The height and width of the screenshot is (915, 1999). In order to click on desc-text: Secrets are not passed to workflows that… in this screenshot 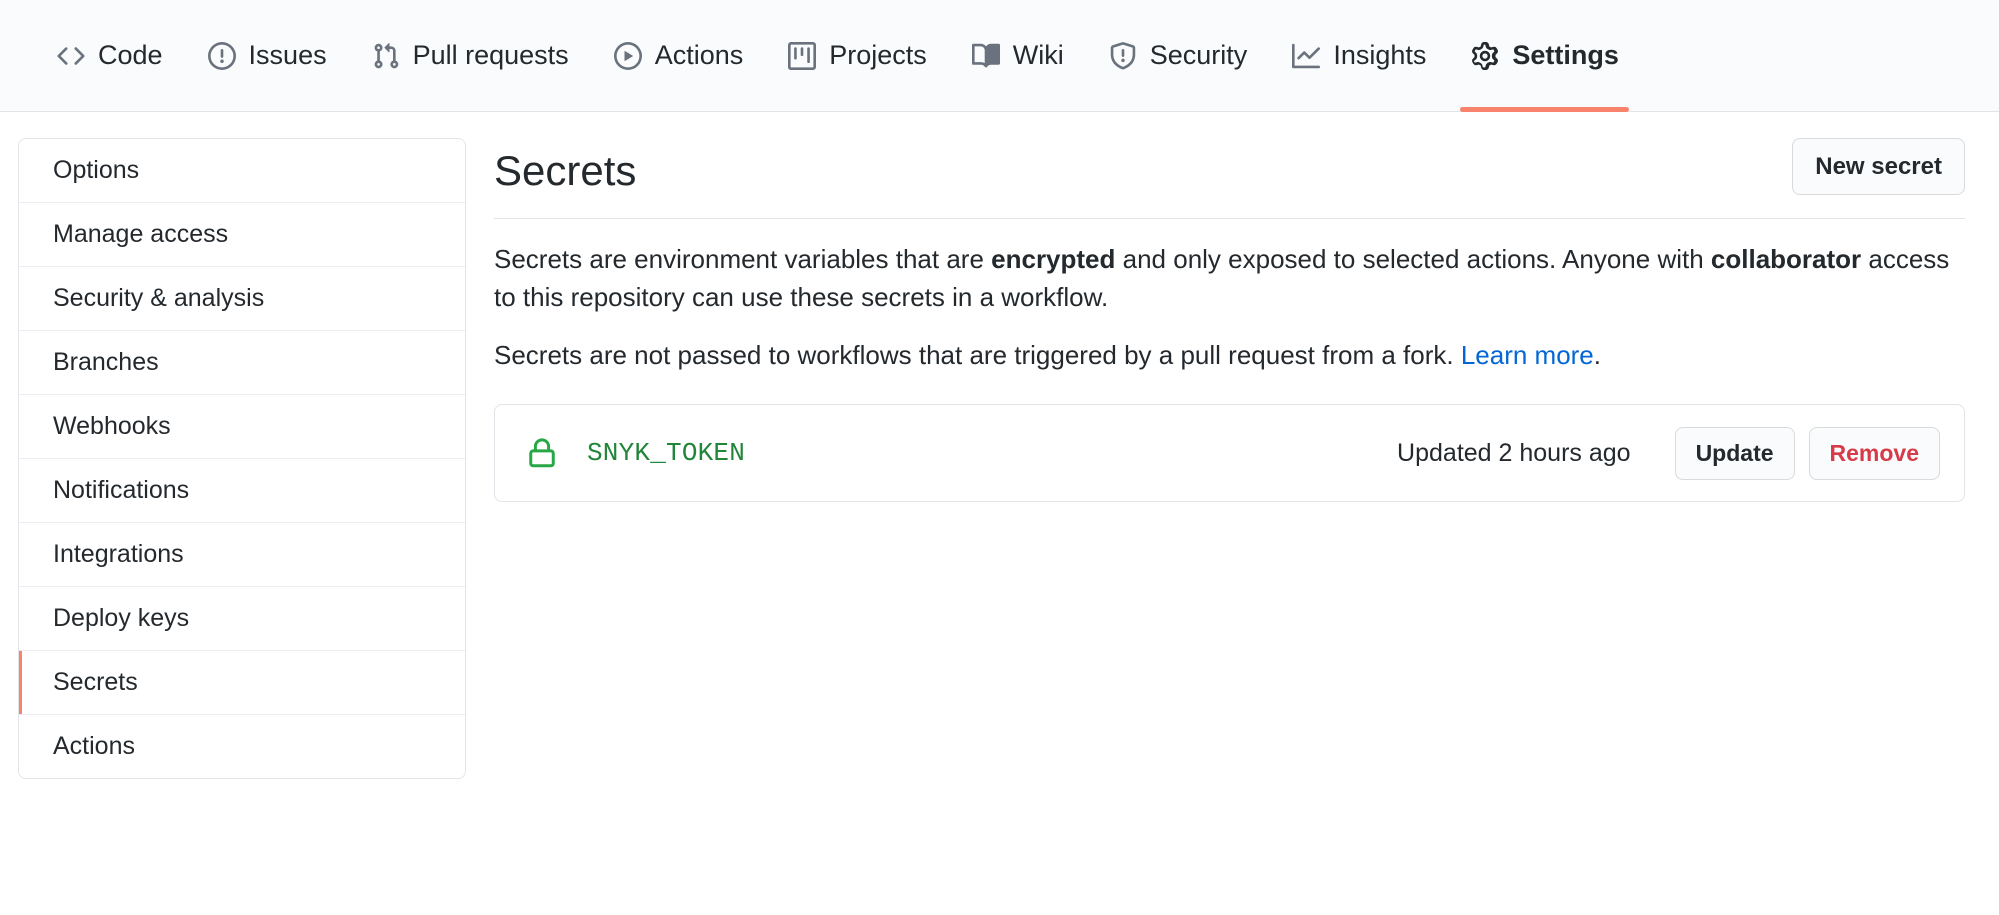, I will do `click(977, 354)`.